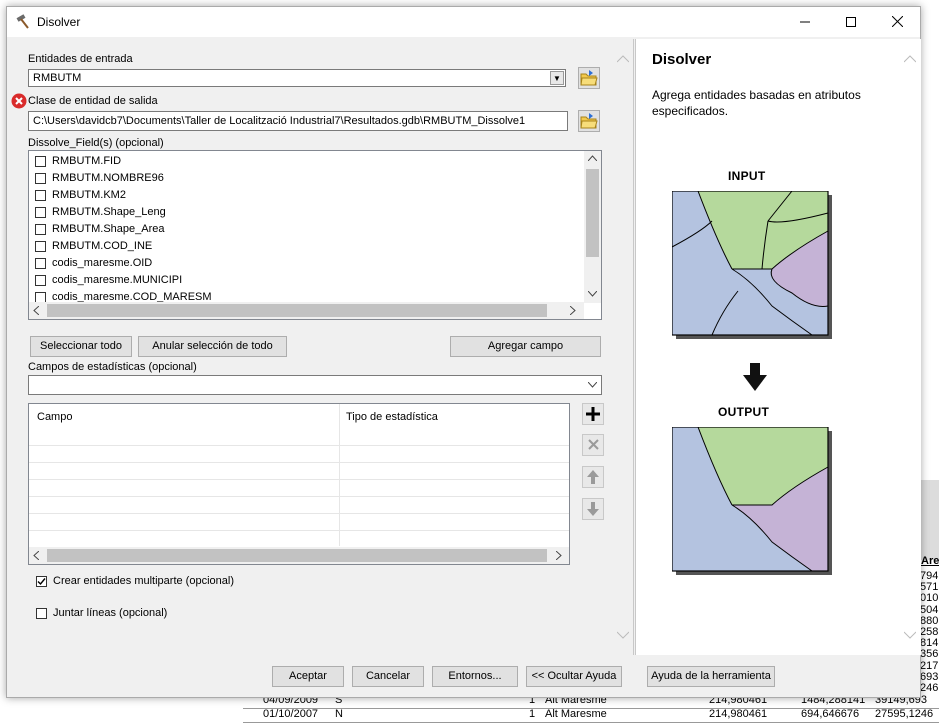 Image resolution: width=939 pixels, height=724 pixels. What do you see at coordinates (929, 620) in the screenshot?
I see `background-cell: 880` at bounding box center [929, 620].